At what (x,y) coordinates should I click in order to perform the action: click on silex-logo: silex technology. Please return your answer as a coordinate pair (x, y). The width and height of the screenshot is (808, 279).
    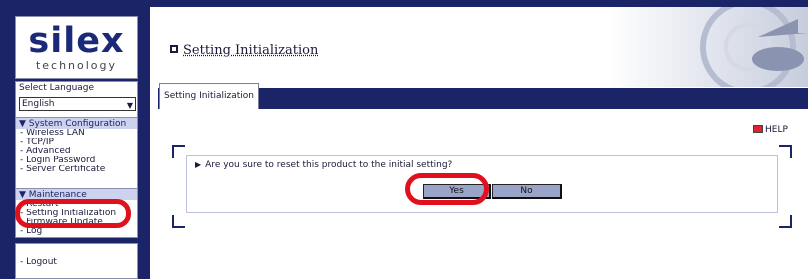
    Looking at the image, I should click on (76, 47).